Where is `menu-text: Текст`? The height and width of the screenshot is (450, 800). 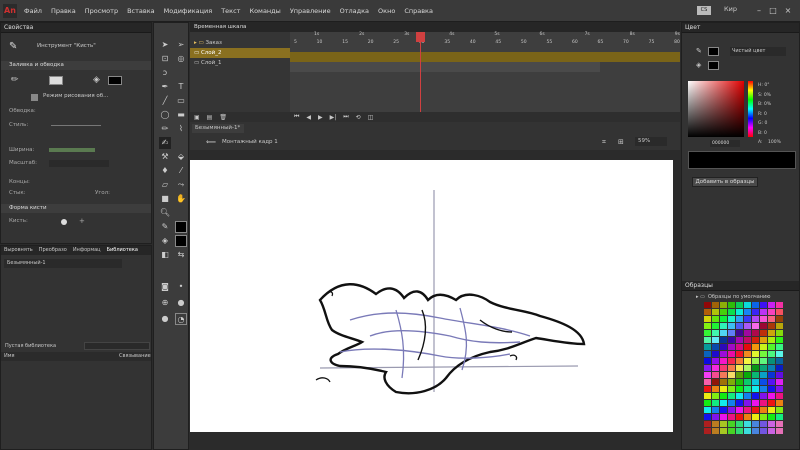
menu-text: Текст is located at coordinates (230, 11).